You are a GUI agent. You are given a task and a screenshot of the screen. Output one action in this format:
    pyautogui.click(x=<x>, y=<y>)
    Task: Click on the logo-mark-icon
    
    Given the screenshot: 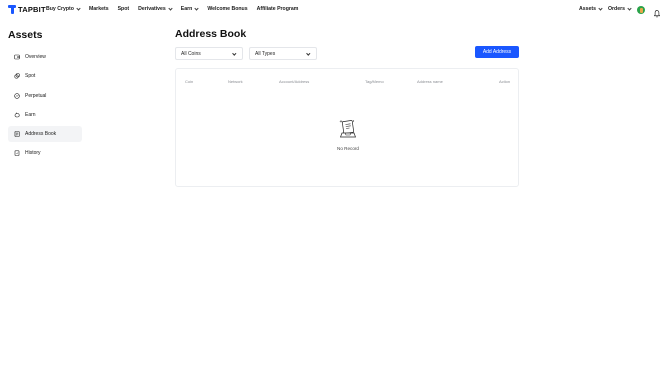 What is the action you would take?
    pyautogui.click(x=12, y=9)
    